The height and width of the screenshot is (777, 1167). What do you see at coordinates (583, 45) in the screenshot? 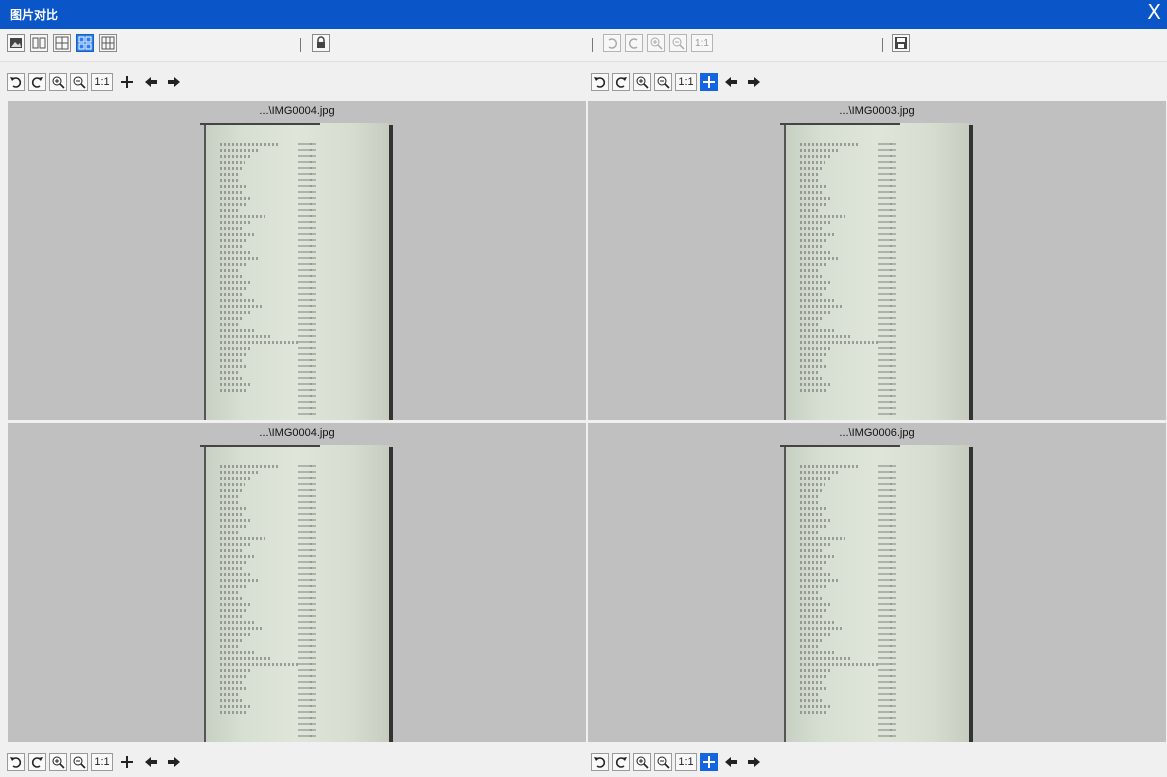
I see `main-toolbar: 1:1` at bounding box center [583, 45].